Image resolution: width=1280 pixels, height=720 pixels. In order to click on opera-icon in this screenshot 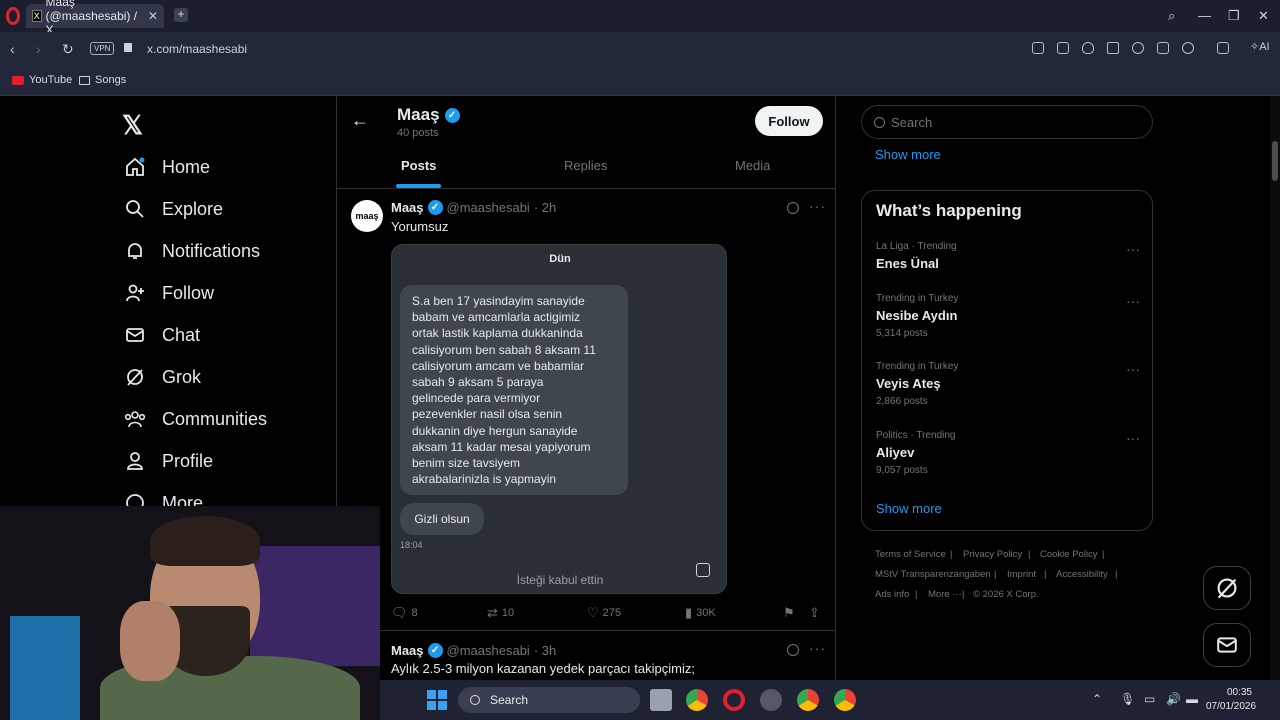, I will do `click(734, 700)`.